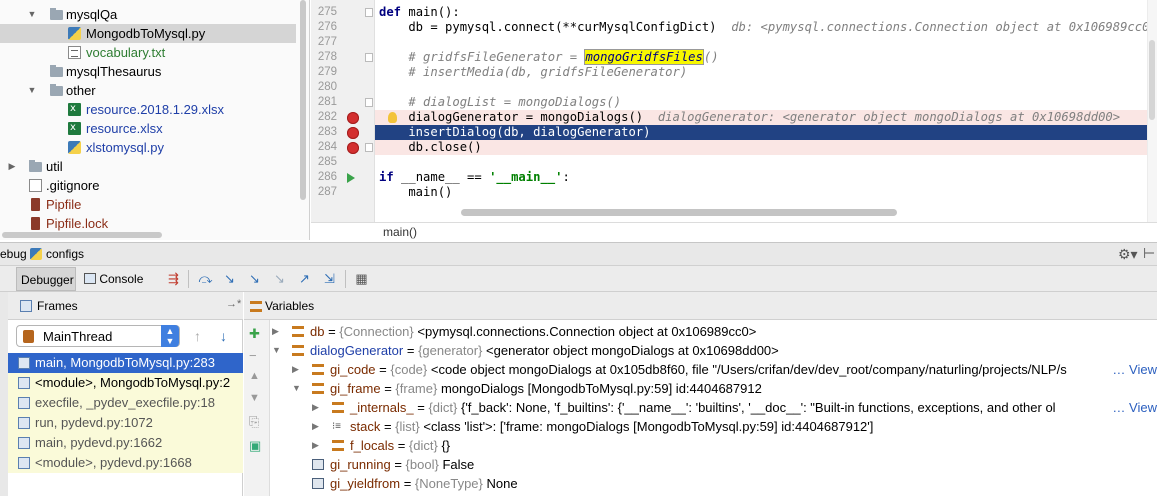  Describe the element at coordinates (124, 128) in the screenshot. I see `tree-item-label: resource.xlsx` at that location.